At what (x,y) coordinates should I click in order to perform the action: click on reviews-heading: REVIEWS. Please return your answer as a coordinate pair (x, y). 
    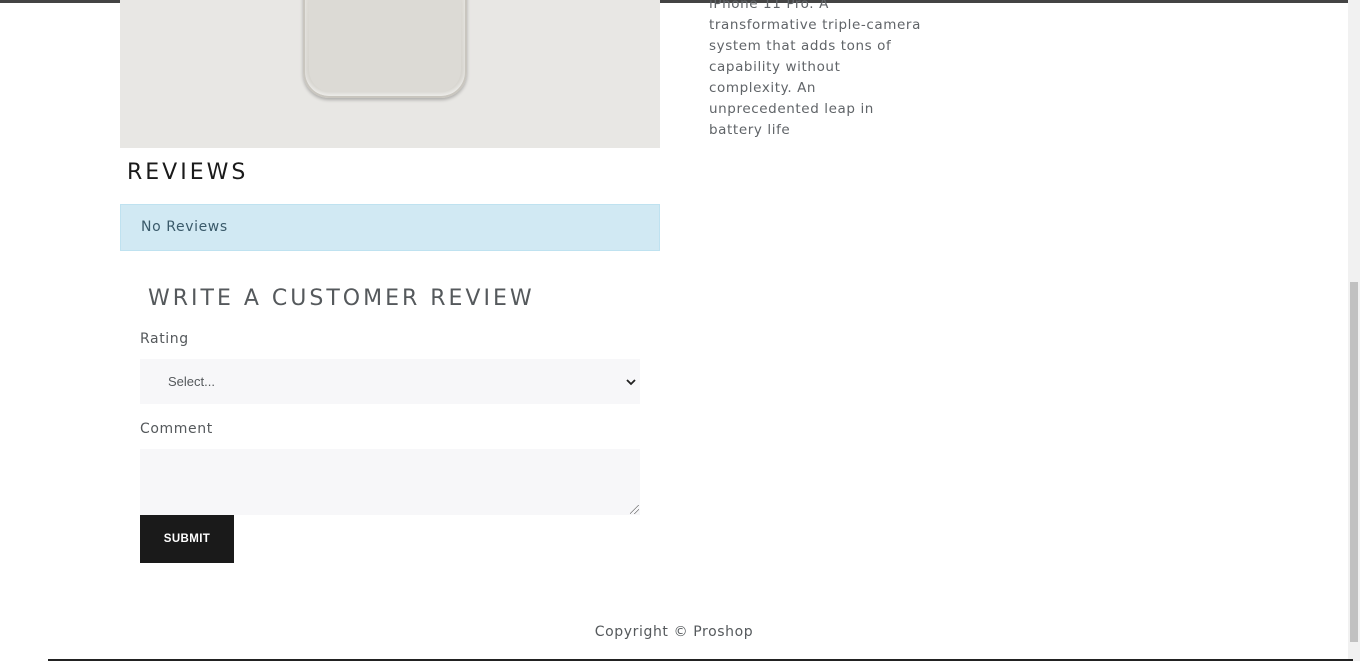
    Looking at the image, I should click on (188, 172).